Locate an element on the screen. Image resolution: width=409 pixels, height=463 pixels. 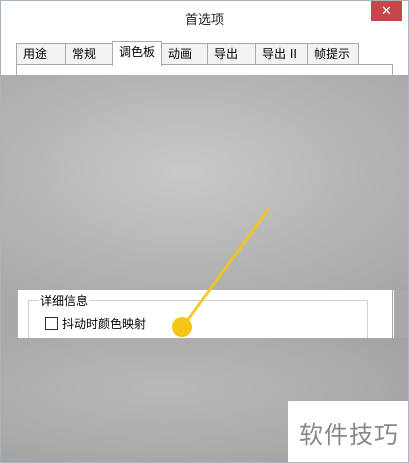
watermark: 软件技巧 is located at coordinates (348, 431).